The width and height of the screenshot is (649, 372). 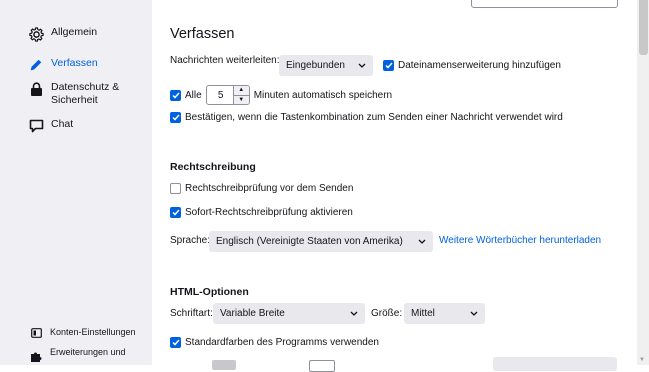 What do you see at coordinates (88, 352) in the screenshot?
I see `sidebar-item-label: Erweiterungen und` at bounding box center [88, 352].